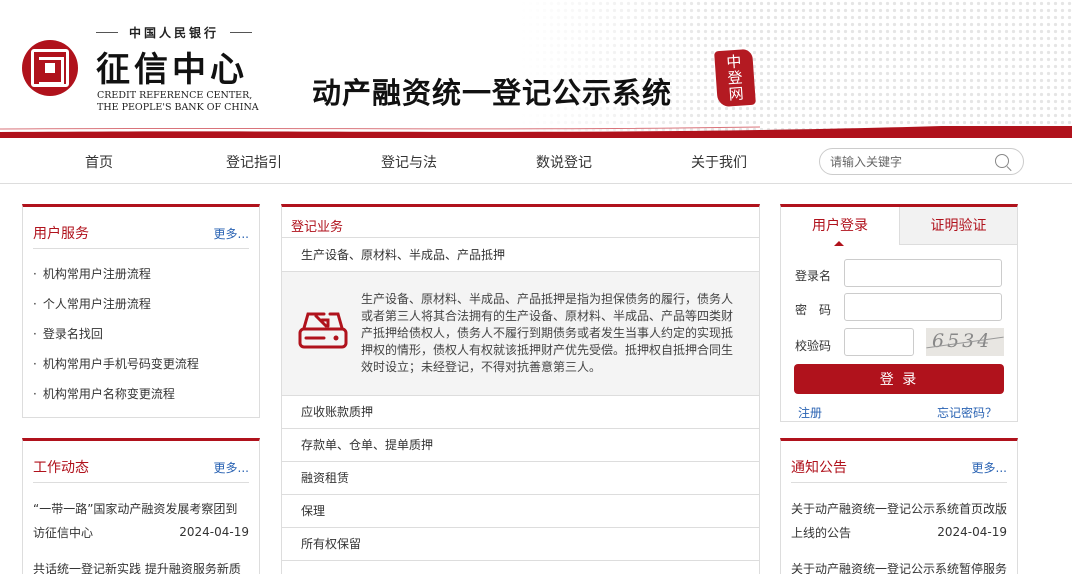 The height and width of the screenshot is (574, 1072). What do you see at coordinates (367, 445) in the screenshot?
I see `business-row-label: 存款单、仓单、提单质押` at bounding box center [367, 445].